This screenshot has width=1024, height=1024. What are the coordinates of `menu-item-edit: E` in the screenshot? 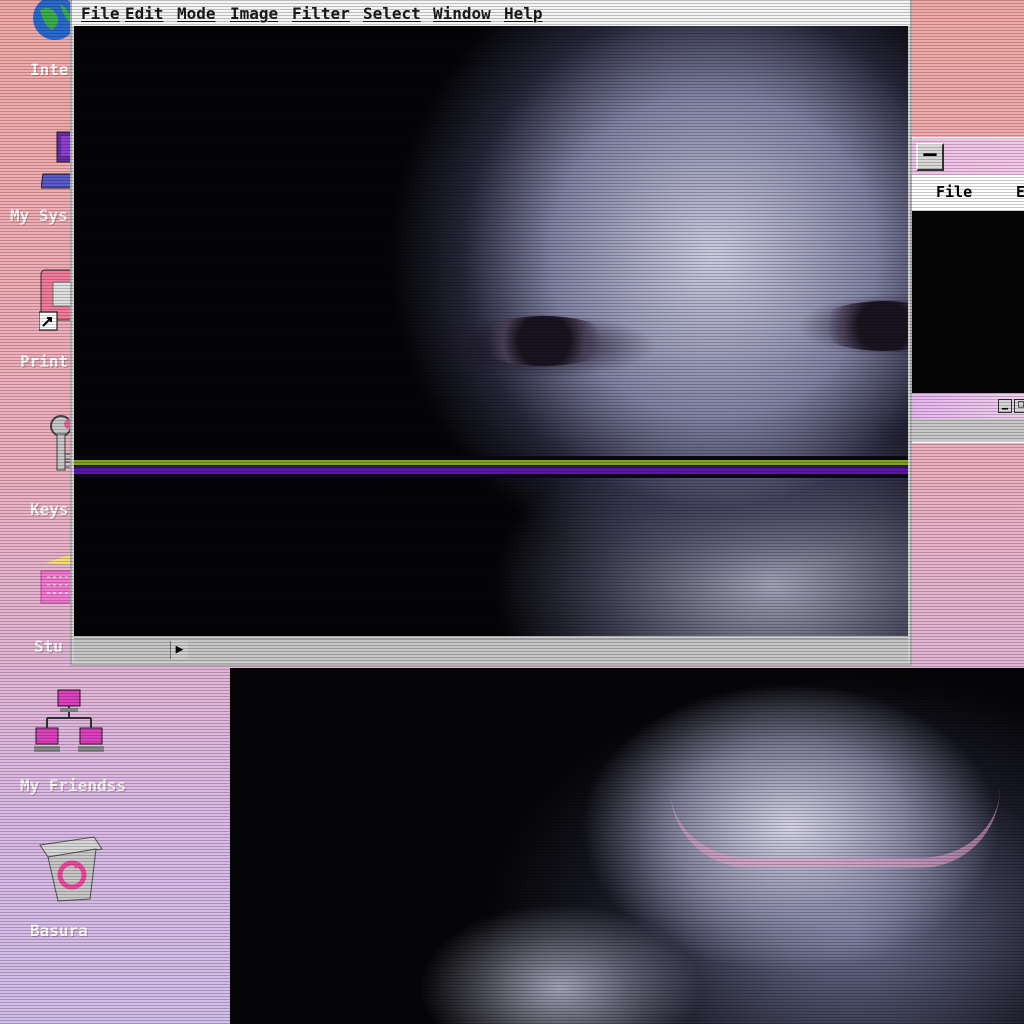 It's located at (1020, 192).